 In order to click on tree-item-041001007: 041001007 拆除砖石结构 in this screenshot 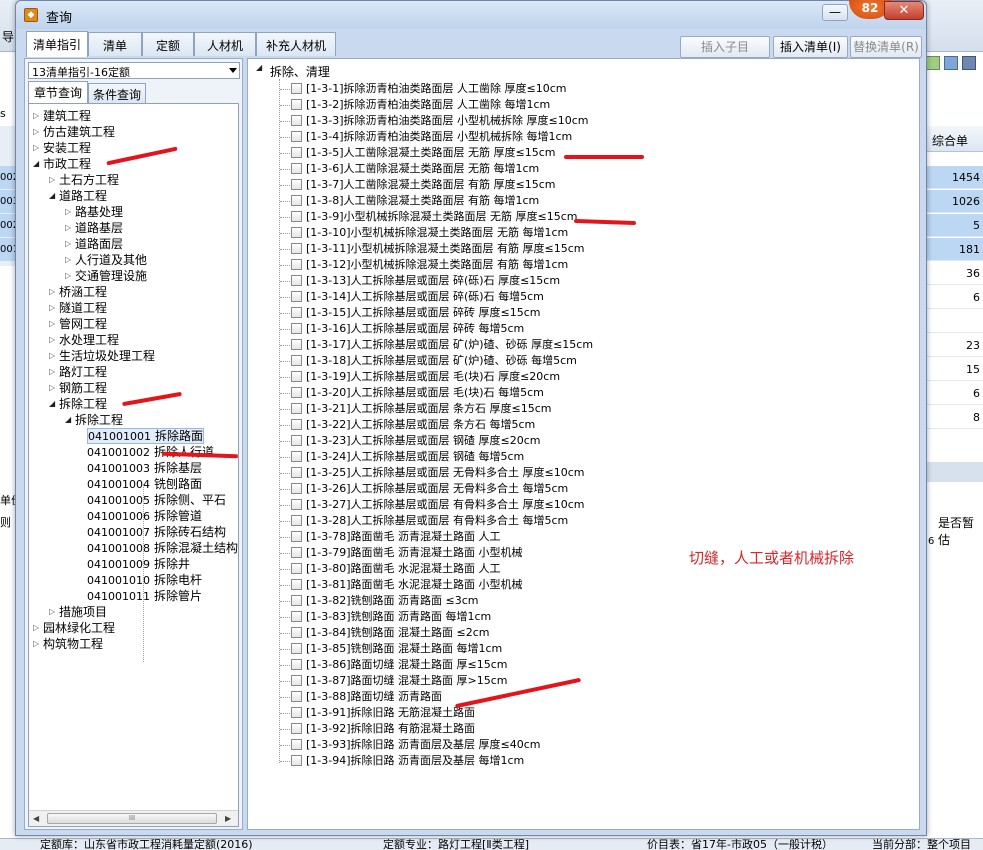, I will do `click(156, 532)`.